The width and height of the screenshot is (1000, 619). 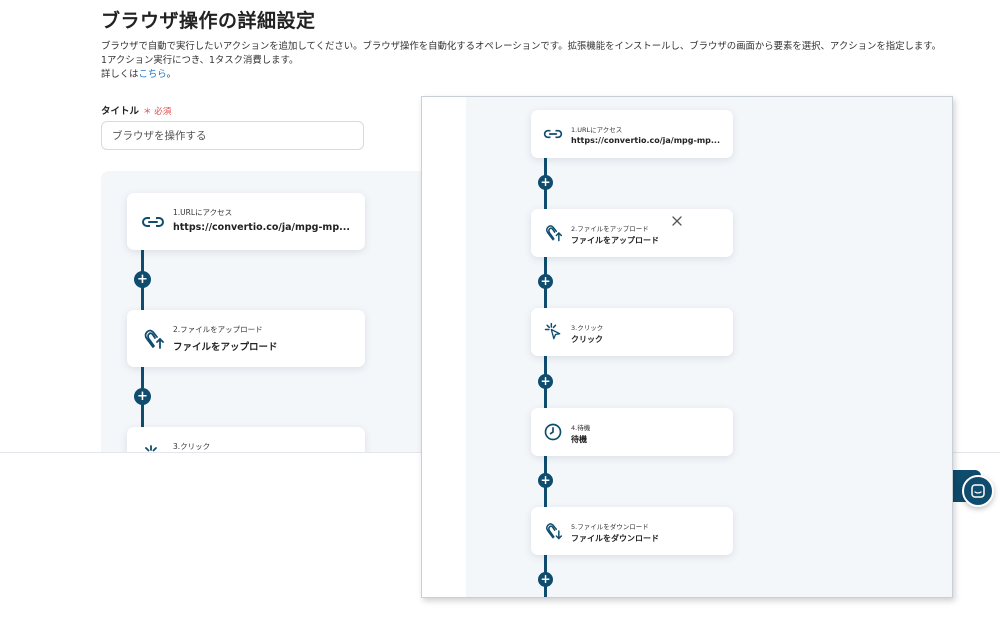 What do you see at coordinates (153, 74) in the screenshot?
I see `details-link: こちら` at bounding box center [153, 74].